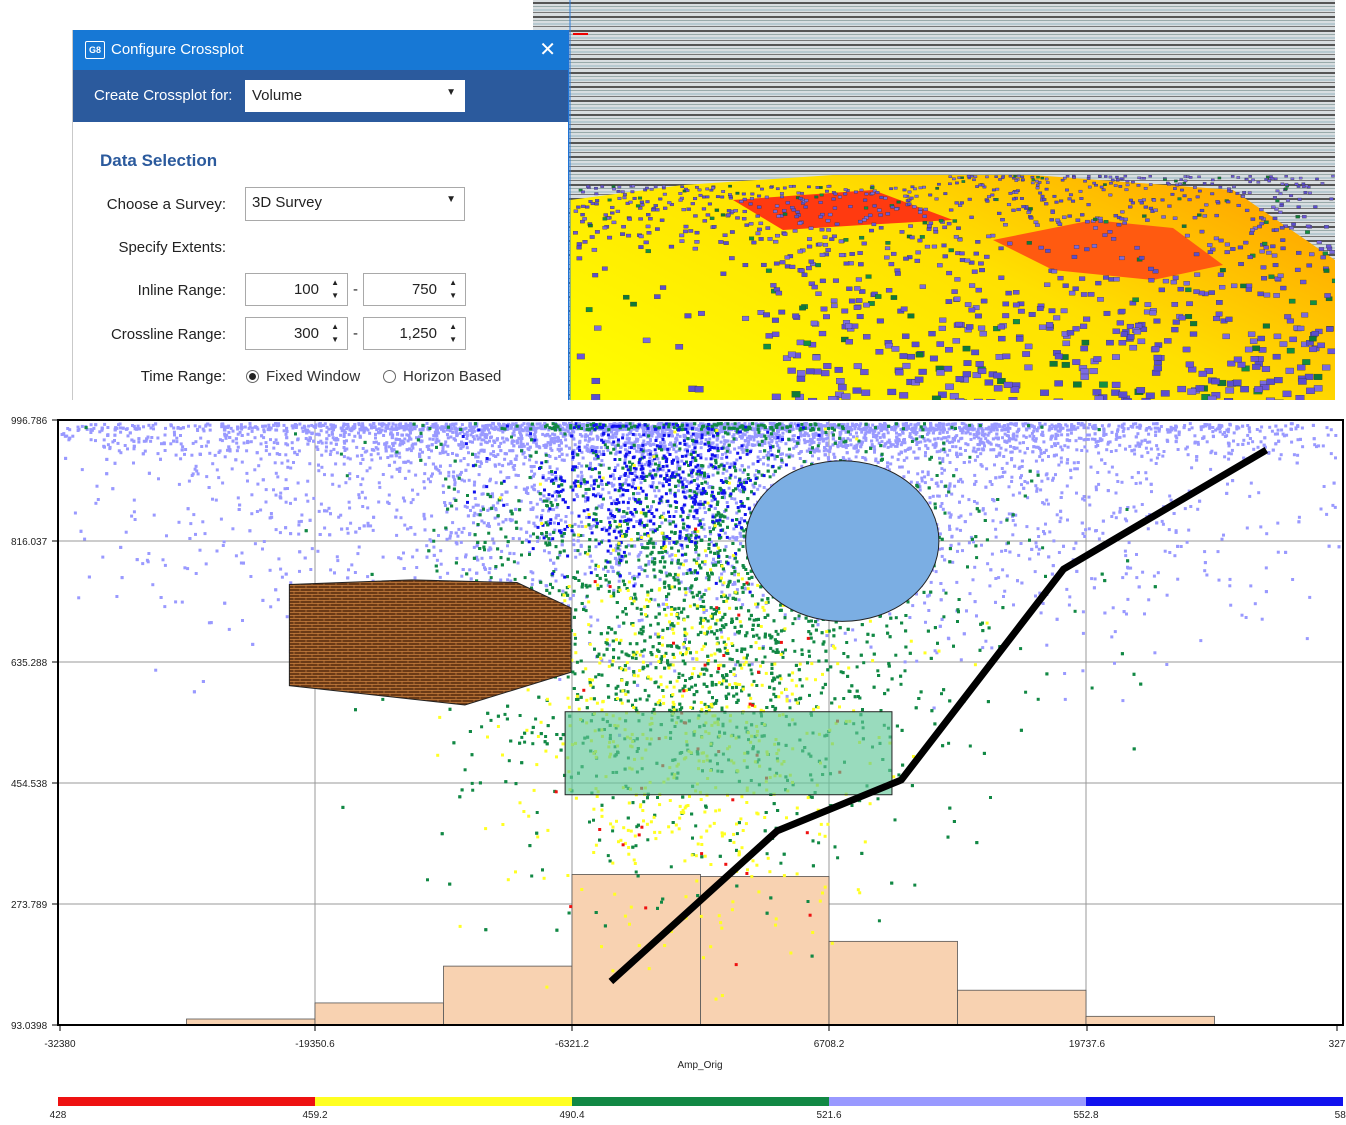 This screenshot has width=1346, height=1125. Describe the element at coordinates (303, 376) in the screenshot. I see `radio-fixed-window: Fixed Window` at that location.